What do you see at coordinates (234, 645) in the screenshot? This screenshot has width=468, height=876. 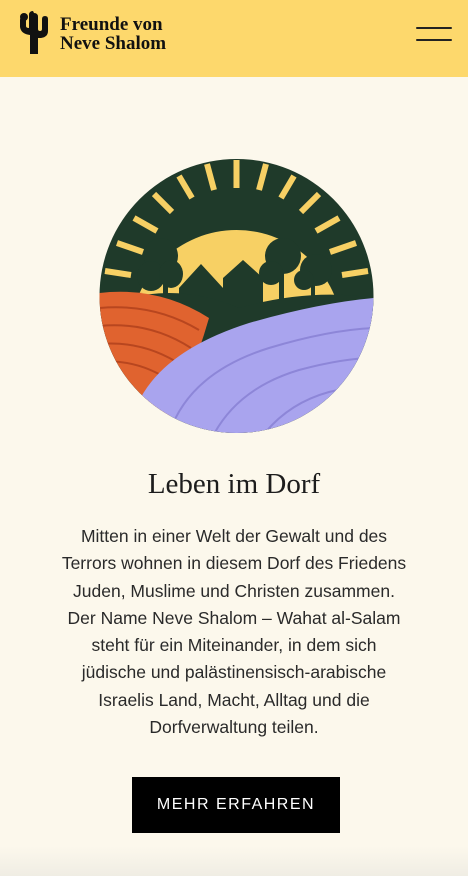 I see `intro-line: steht für ein Miteinander, in dem sich` at bounding box center [234, 645].